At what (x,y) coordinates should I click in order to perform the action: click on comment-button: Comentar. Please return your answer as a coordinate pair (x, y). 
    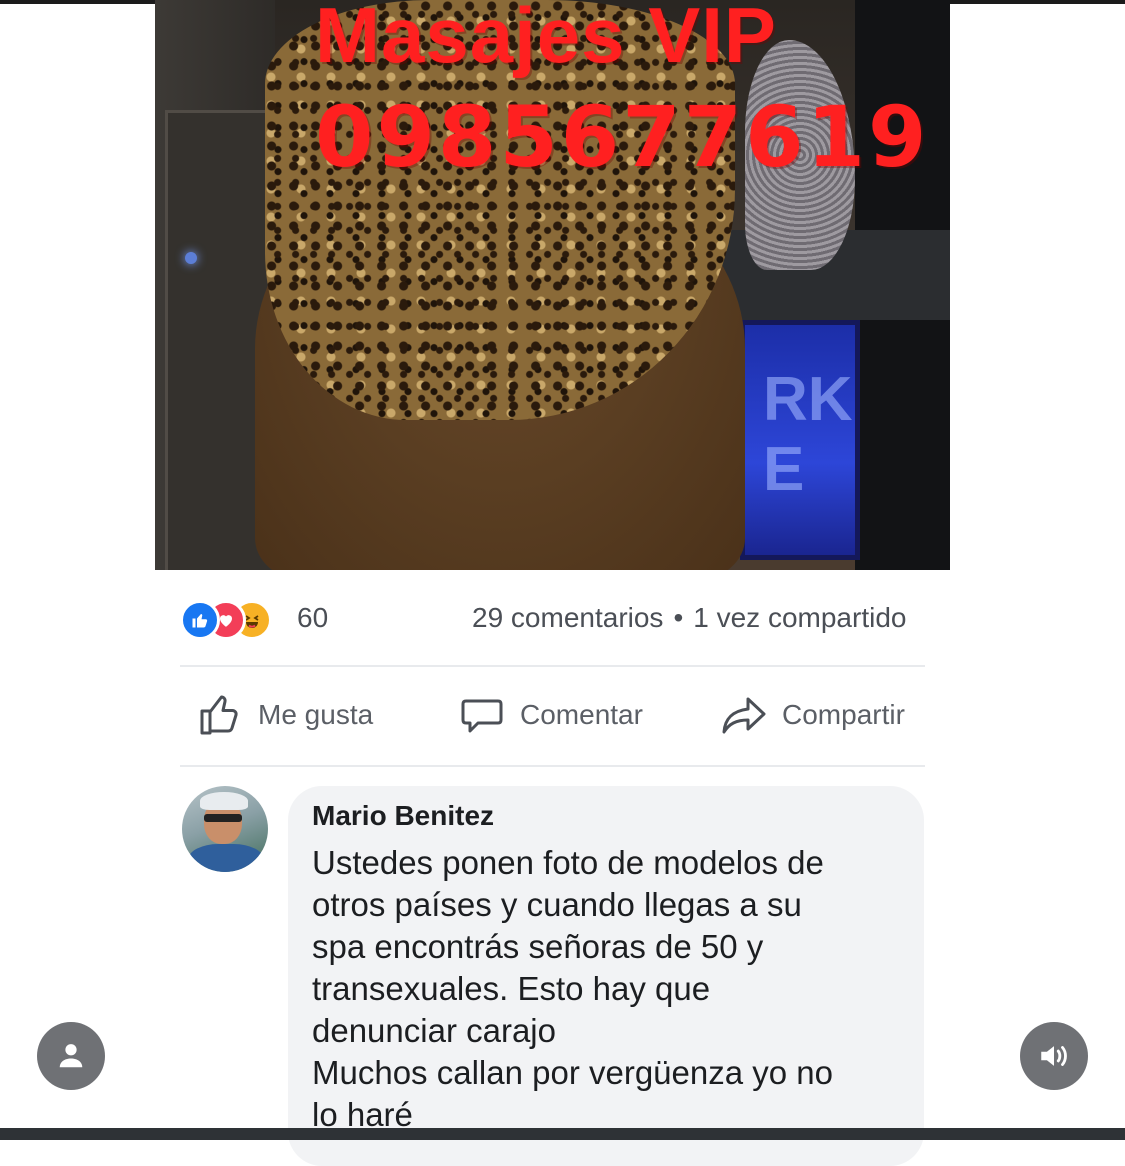
    Looking at the image, I should click on (550, 715).